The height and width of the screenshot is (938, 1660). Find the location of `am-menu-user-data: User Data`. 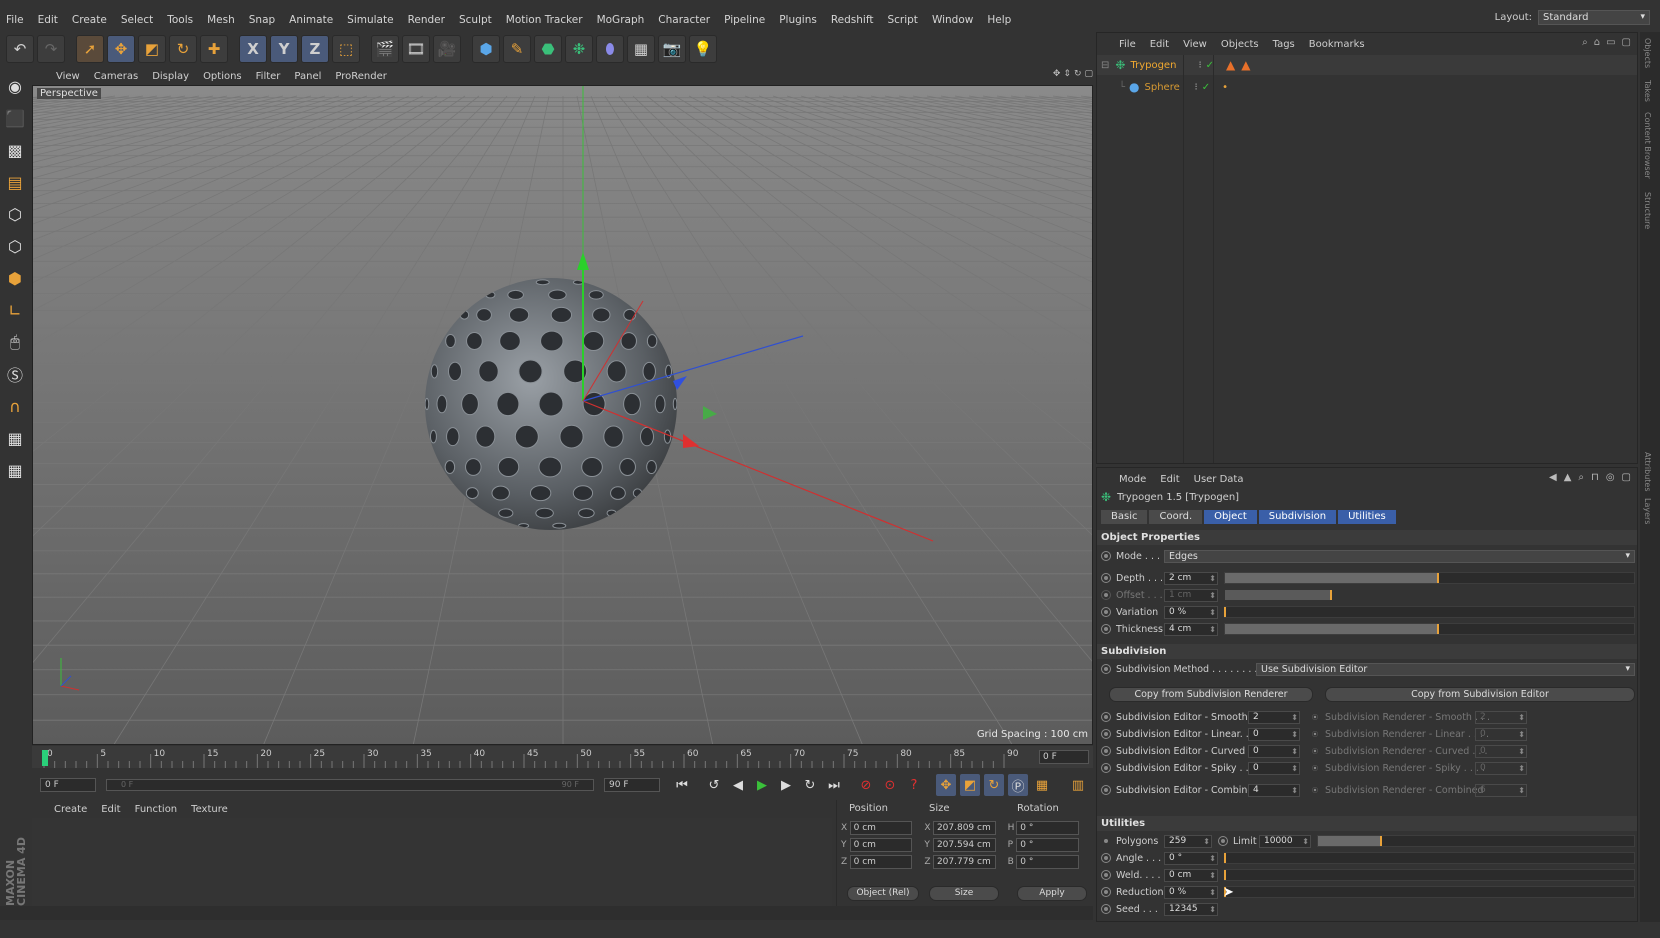

am-menu-user-data: User Data is located at coordinates (1219, 479).